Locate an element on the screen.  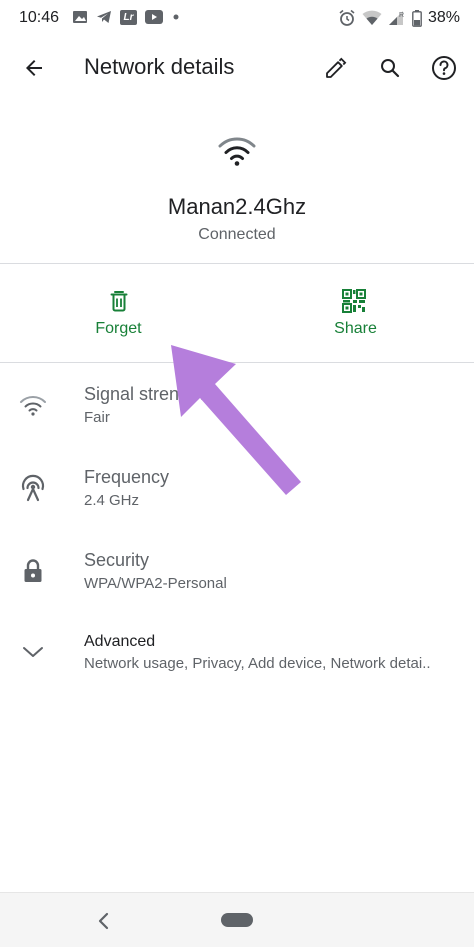
share-button: Share is located at coordinates (355, 313).